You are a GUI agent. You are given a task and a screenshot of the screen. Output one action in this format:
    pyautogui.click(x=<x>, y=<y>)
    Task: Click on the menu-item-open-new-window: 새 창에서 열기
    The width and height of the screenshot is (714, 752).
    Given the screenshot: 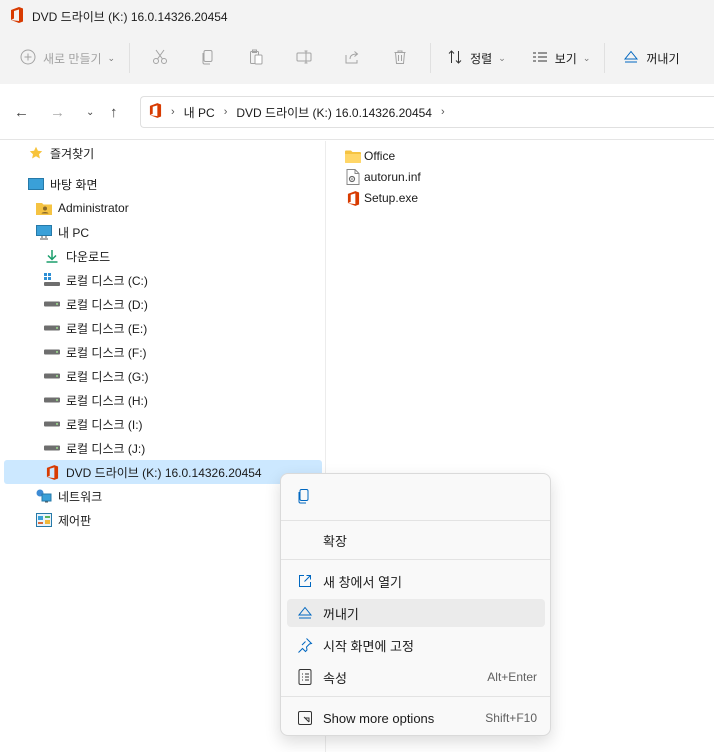 What is the action you would take?
    pyautogui.click(x=416, y=581)
    